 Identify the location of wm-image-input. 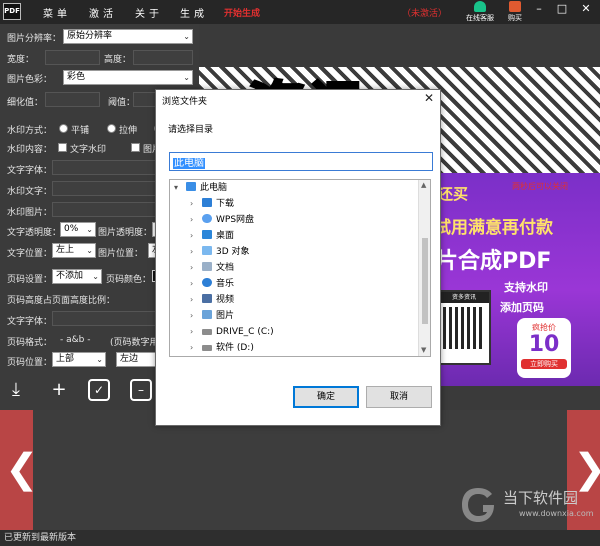
(104, 209).